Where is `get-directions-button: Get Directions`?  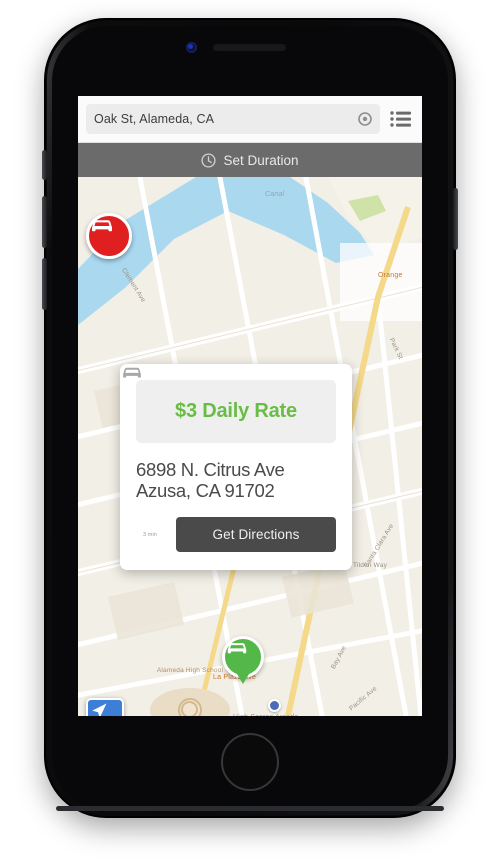 get-directions-button: Get Directions is located at coordinates (256, 535).